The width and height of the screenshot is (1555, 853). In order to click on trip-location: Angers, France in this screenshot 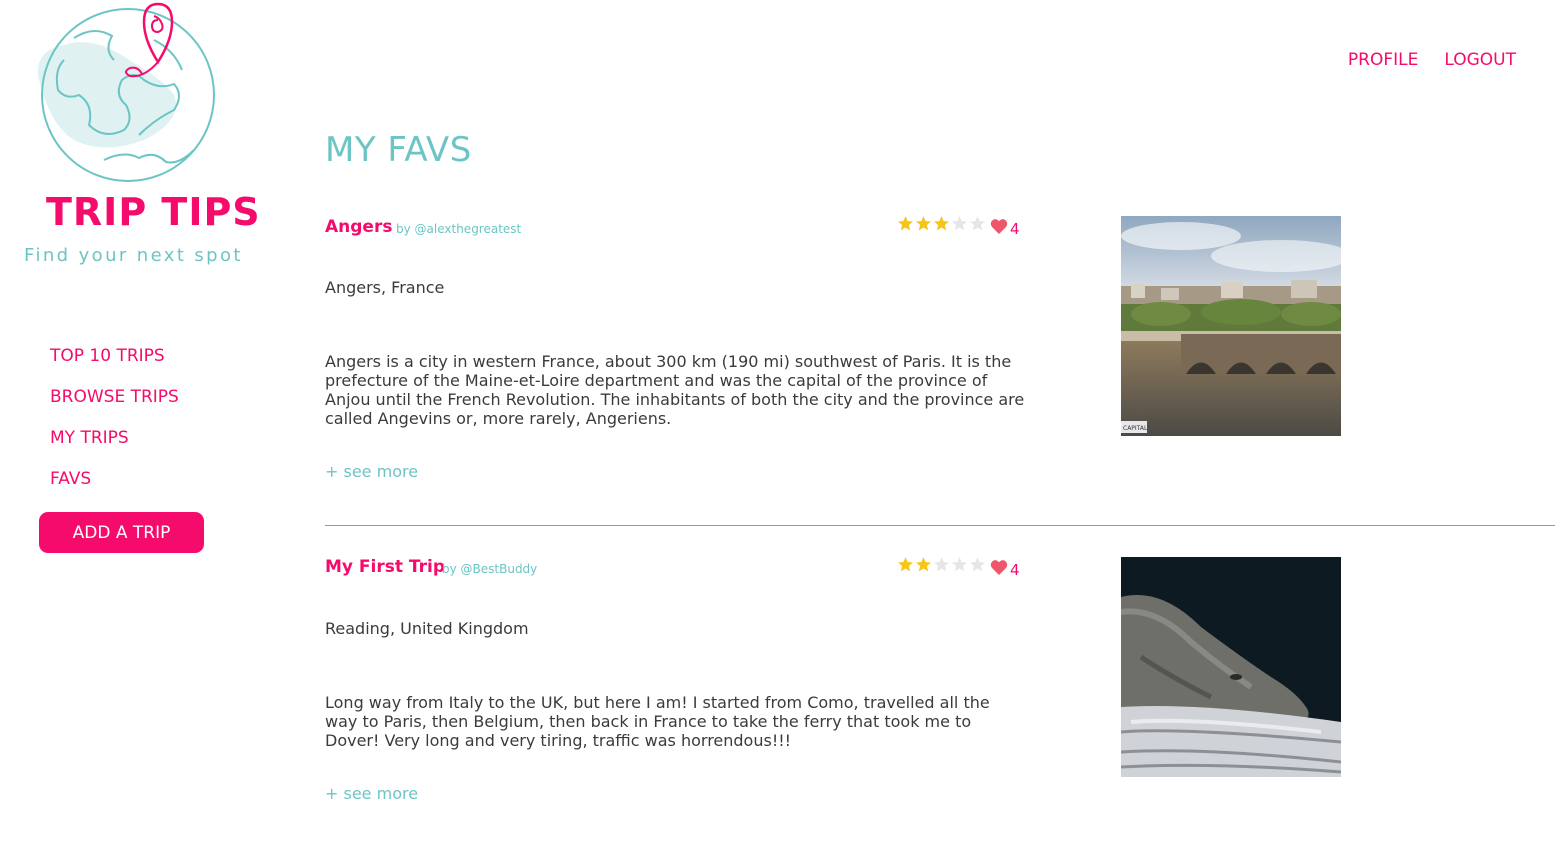, I will do `click(385, 287)`.